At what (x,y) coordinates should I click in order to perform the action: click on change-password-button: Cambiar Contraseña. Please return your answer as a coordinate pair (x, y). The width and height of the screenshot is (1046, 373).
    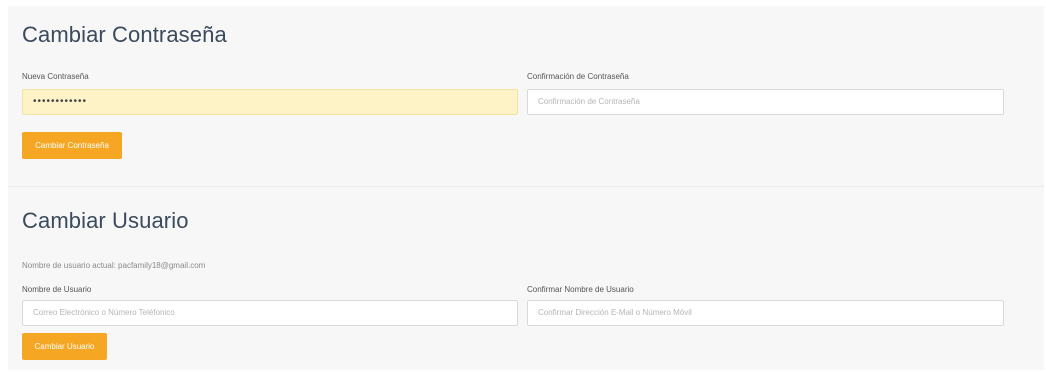
    Looking at the image, I should click on (72, 145).